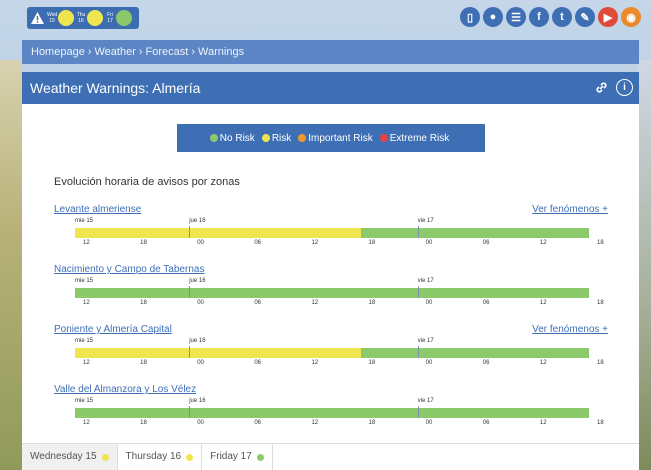  Describe the element at coordinates (644, 265) in the screenshot. I see `background-scenery-right` at that location.